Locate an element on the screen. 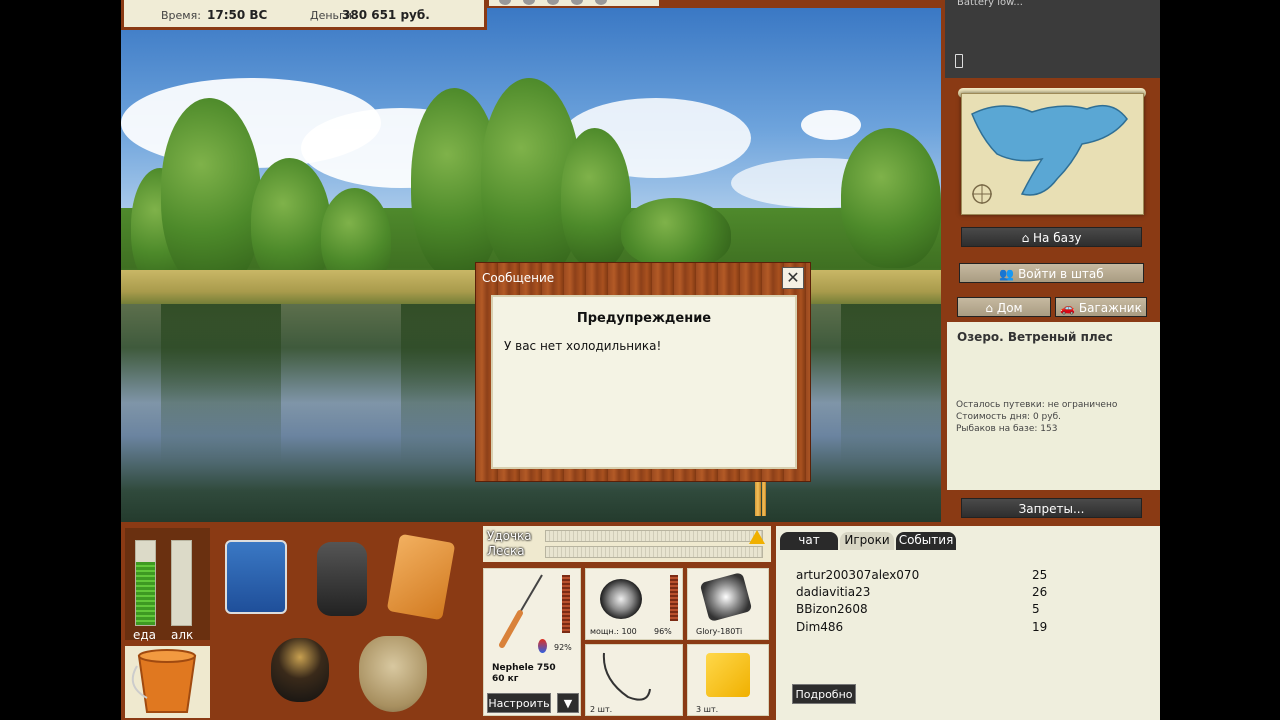  day-cost: Стоимость дня: 0 руб. is located at coordinates (1008, 417).